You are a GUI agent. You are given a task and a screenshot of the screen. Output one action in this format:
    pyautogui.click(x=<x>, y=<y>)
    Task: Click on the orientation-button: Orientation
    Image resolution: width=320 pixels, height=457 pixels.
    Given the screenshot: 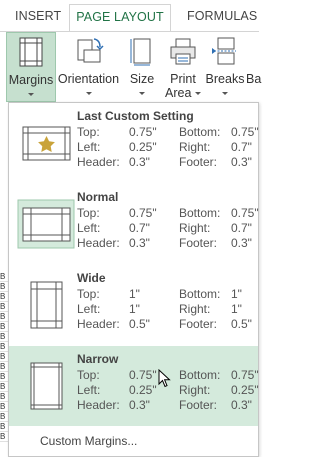 What is the action you would take?
    pyautogui.click(x=88, y=67)
    